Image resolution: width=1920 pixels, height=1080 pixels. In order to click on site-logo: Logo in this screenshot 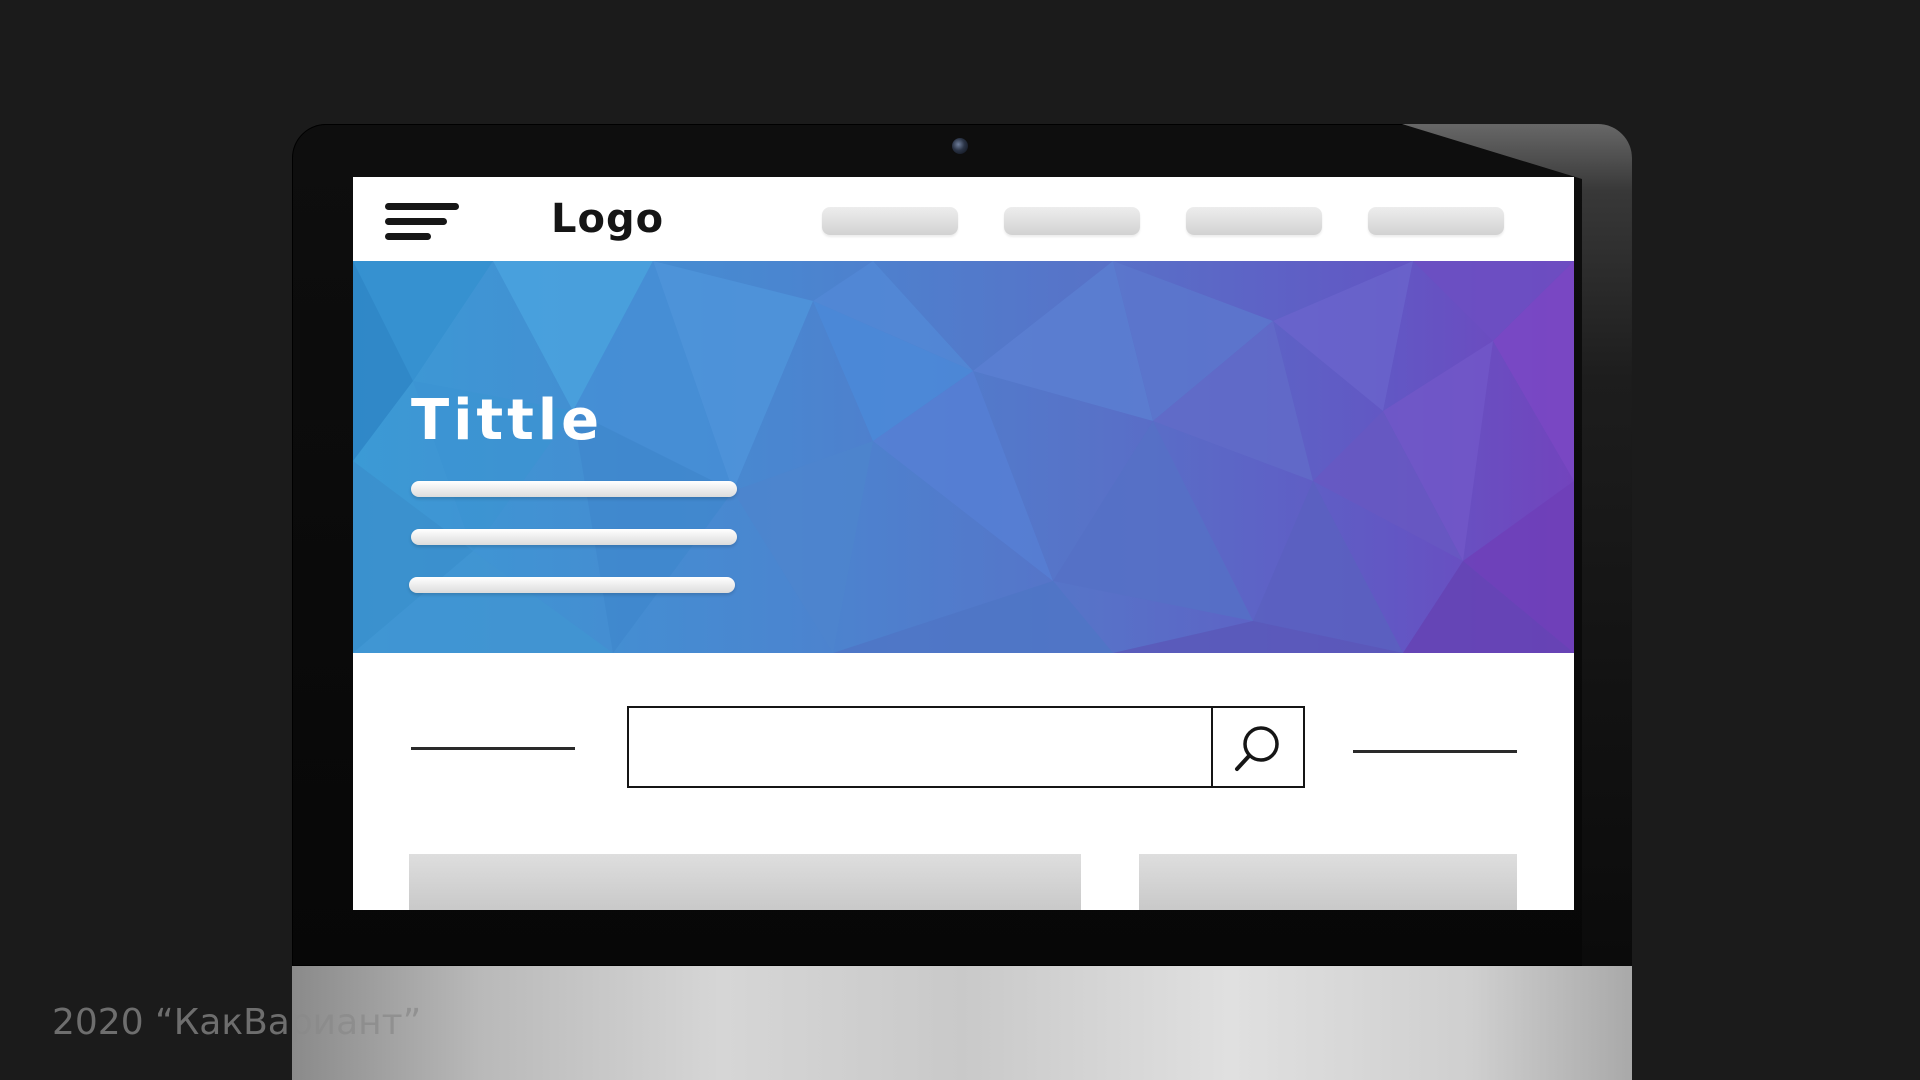, I will do `click(607, 219)`.